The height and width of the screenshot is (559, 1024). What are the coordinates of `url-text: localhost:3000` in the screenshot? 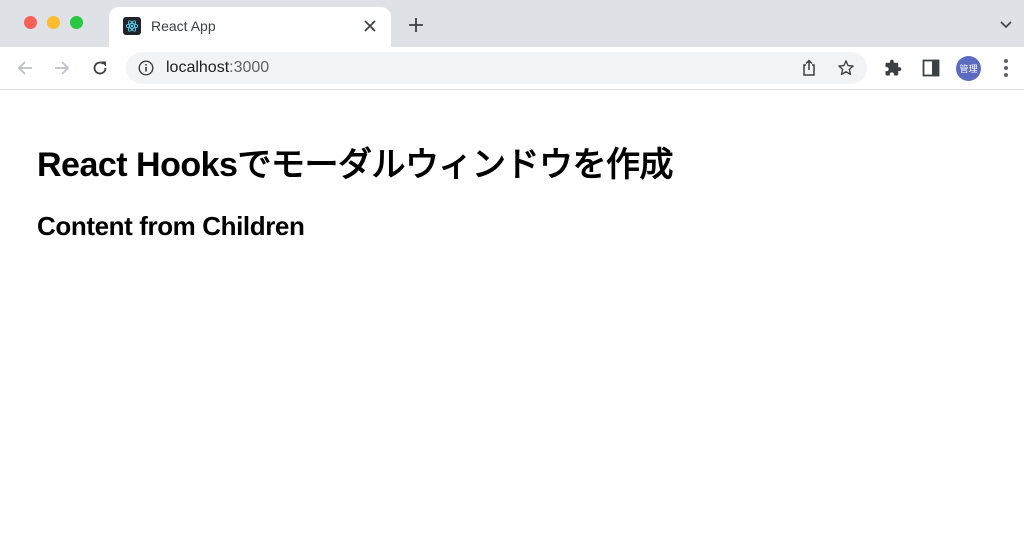 It's located at (217, 68).